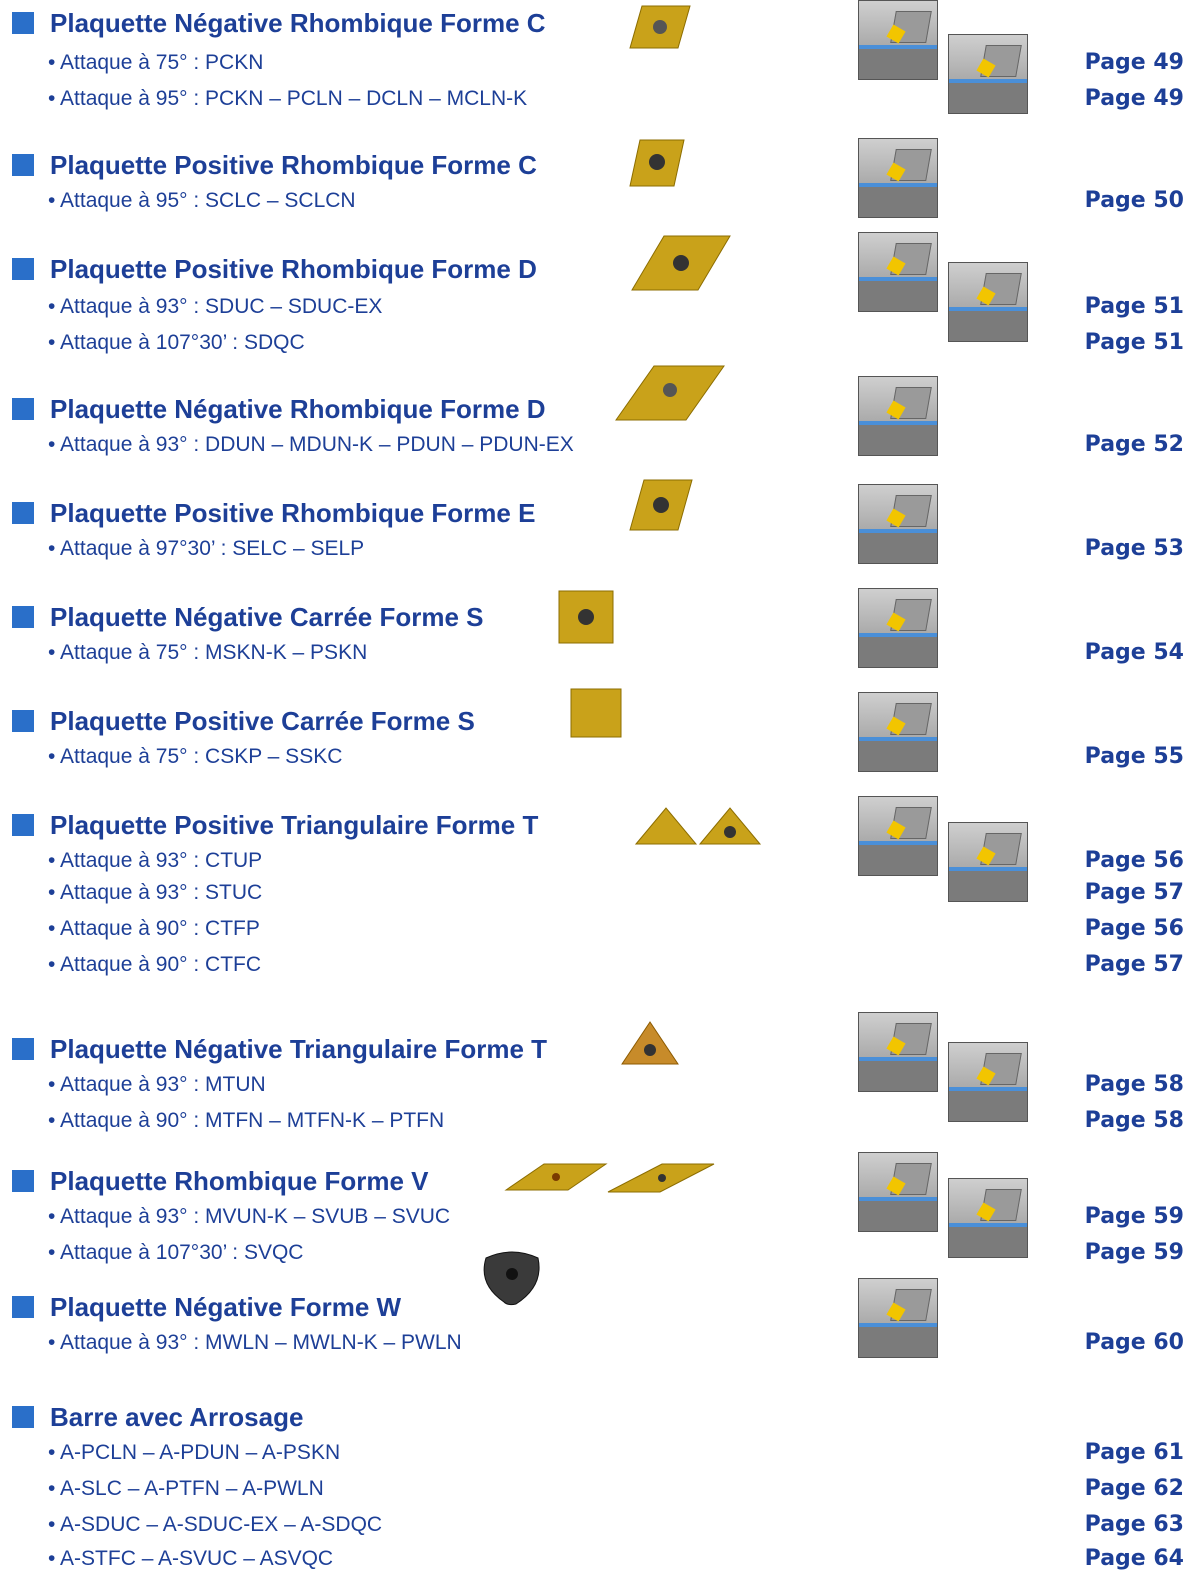  Describe the element at coordinates (154, 928) in the screenshot. I see `spec-line: • Attaque à 90° : CTFP` at that location.